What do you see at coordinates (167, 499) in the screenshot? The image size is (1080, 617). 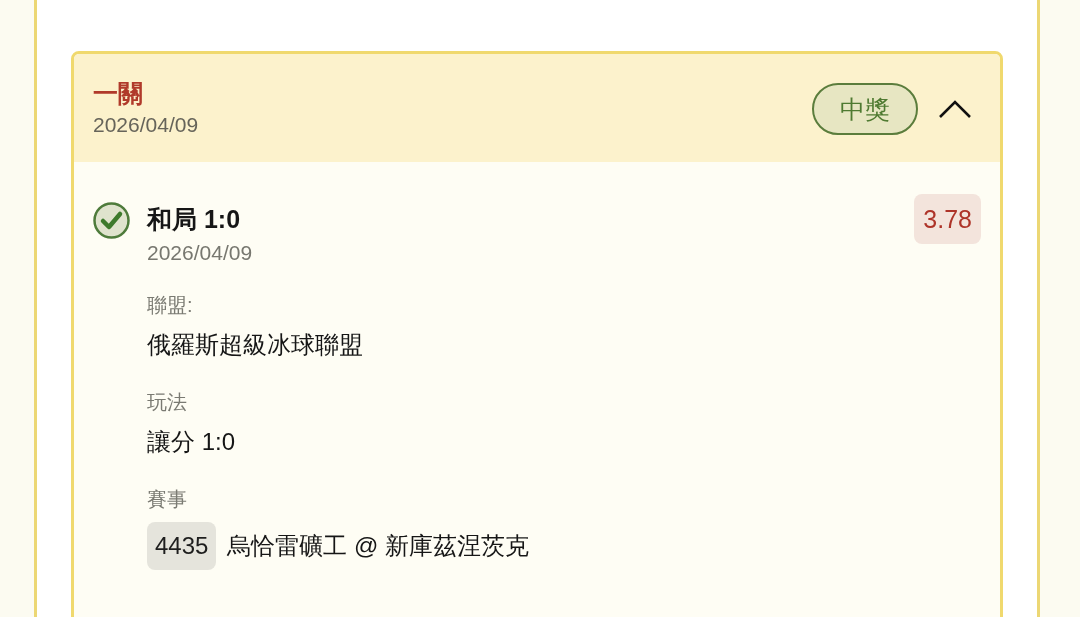 I see `field-label: 賽事` at bounding box center [167, 499].